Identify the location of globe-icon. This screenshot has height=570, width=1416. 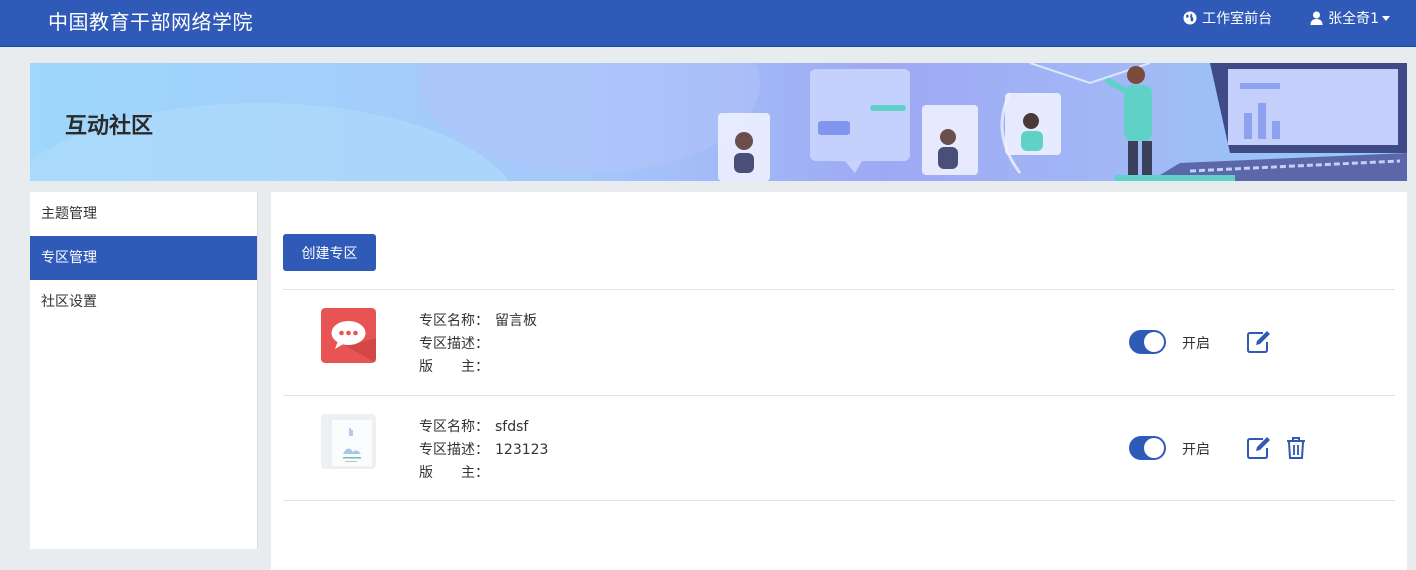
(1190, 18).